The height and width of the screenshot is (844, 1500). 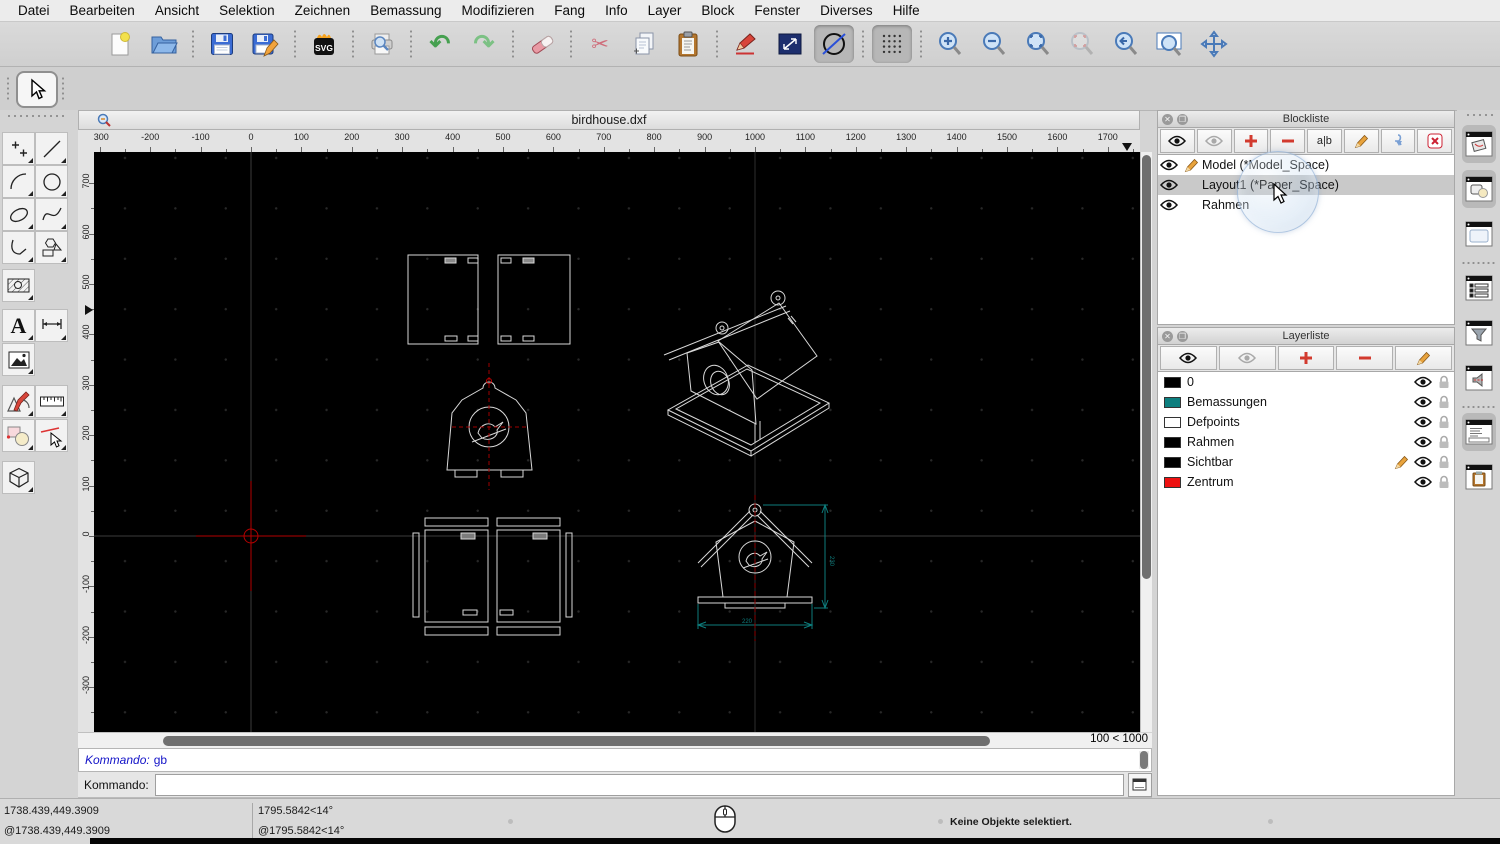 What do you see at coordinates (324, 44) in the screenshot?
I see `svg-export-button: SVG` at bounding box center [324, 44].